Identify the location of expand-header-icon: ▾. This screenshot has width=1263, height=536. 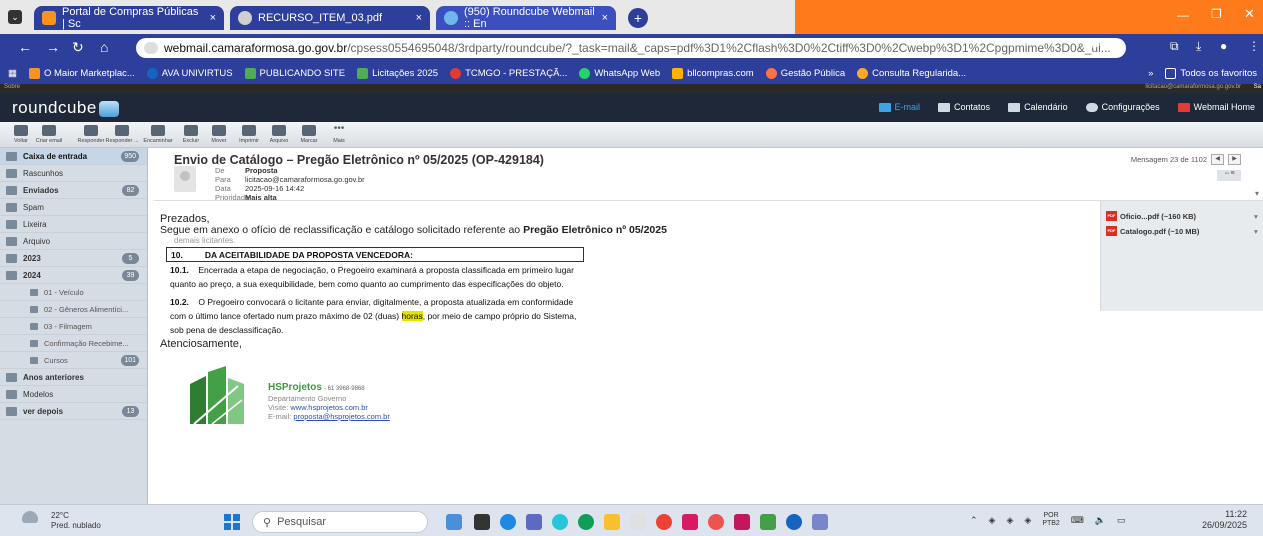
(1257, 193).